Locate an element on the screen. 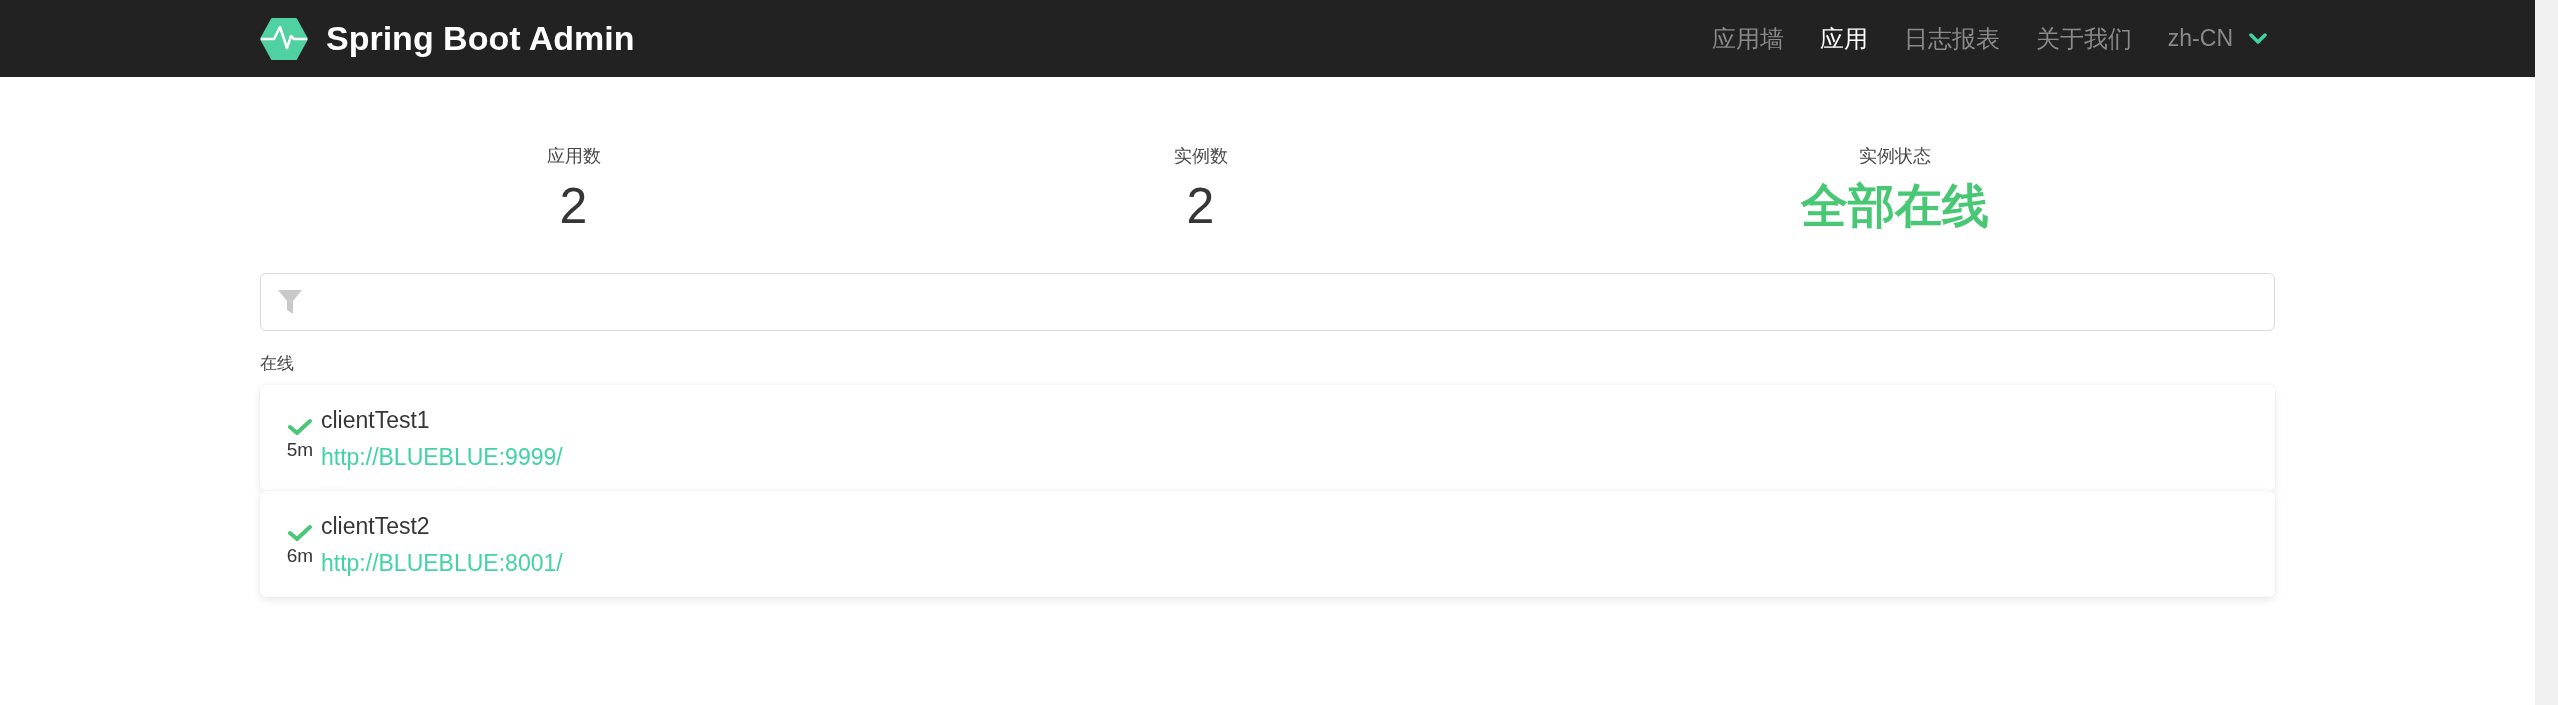 The image size is (2558, 705). nav-link: 关于我们 is located at coordinates (2083, 38).